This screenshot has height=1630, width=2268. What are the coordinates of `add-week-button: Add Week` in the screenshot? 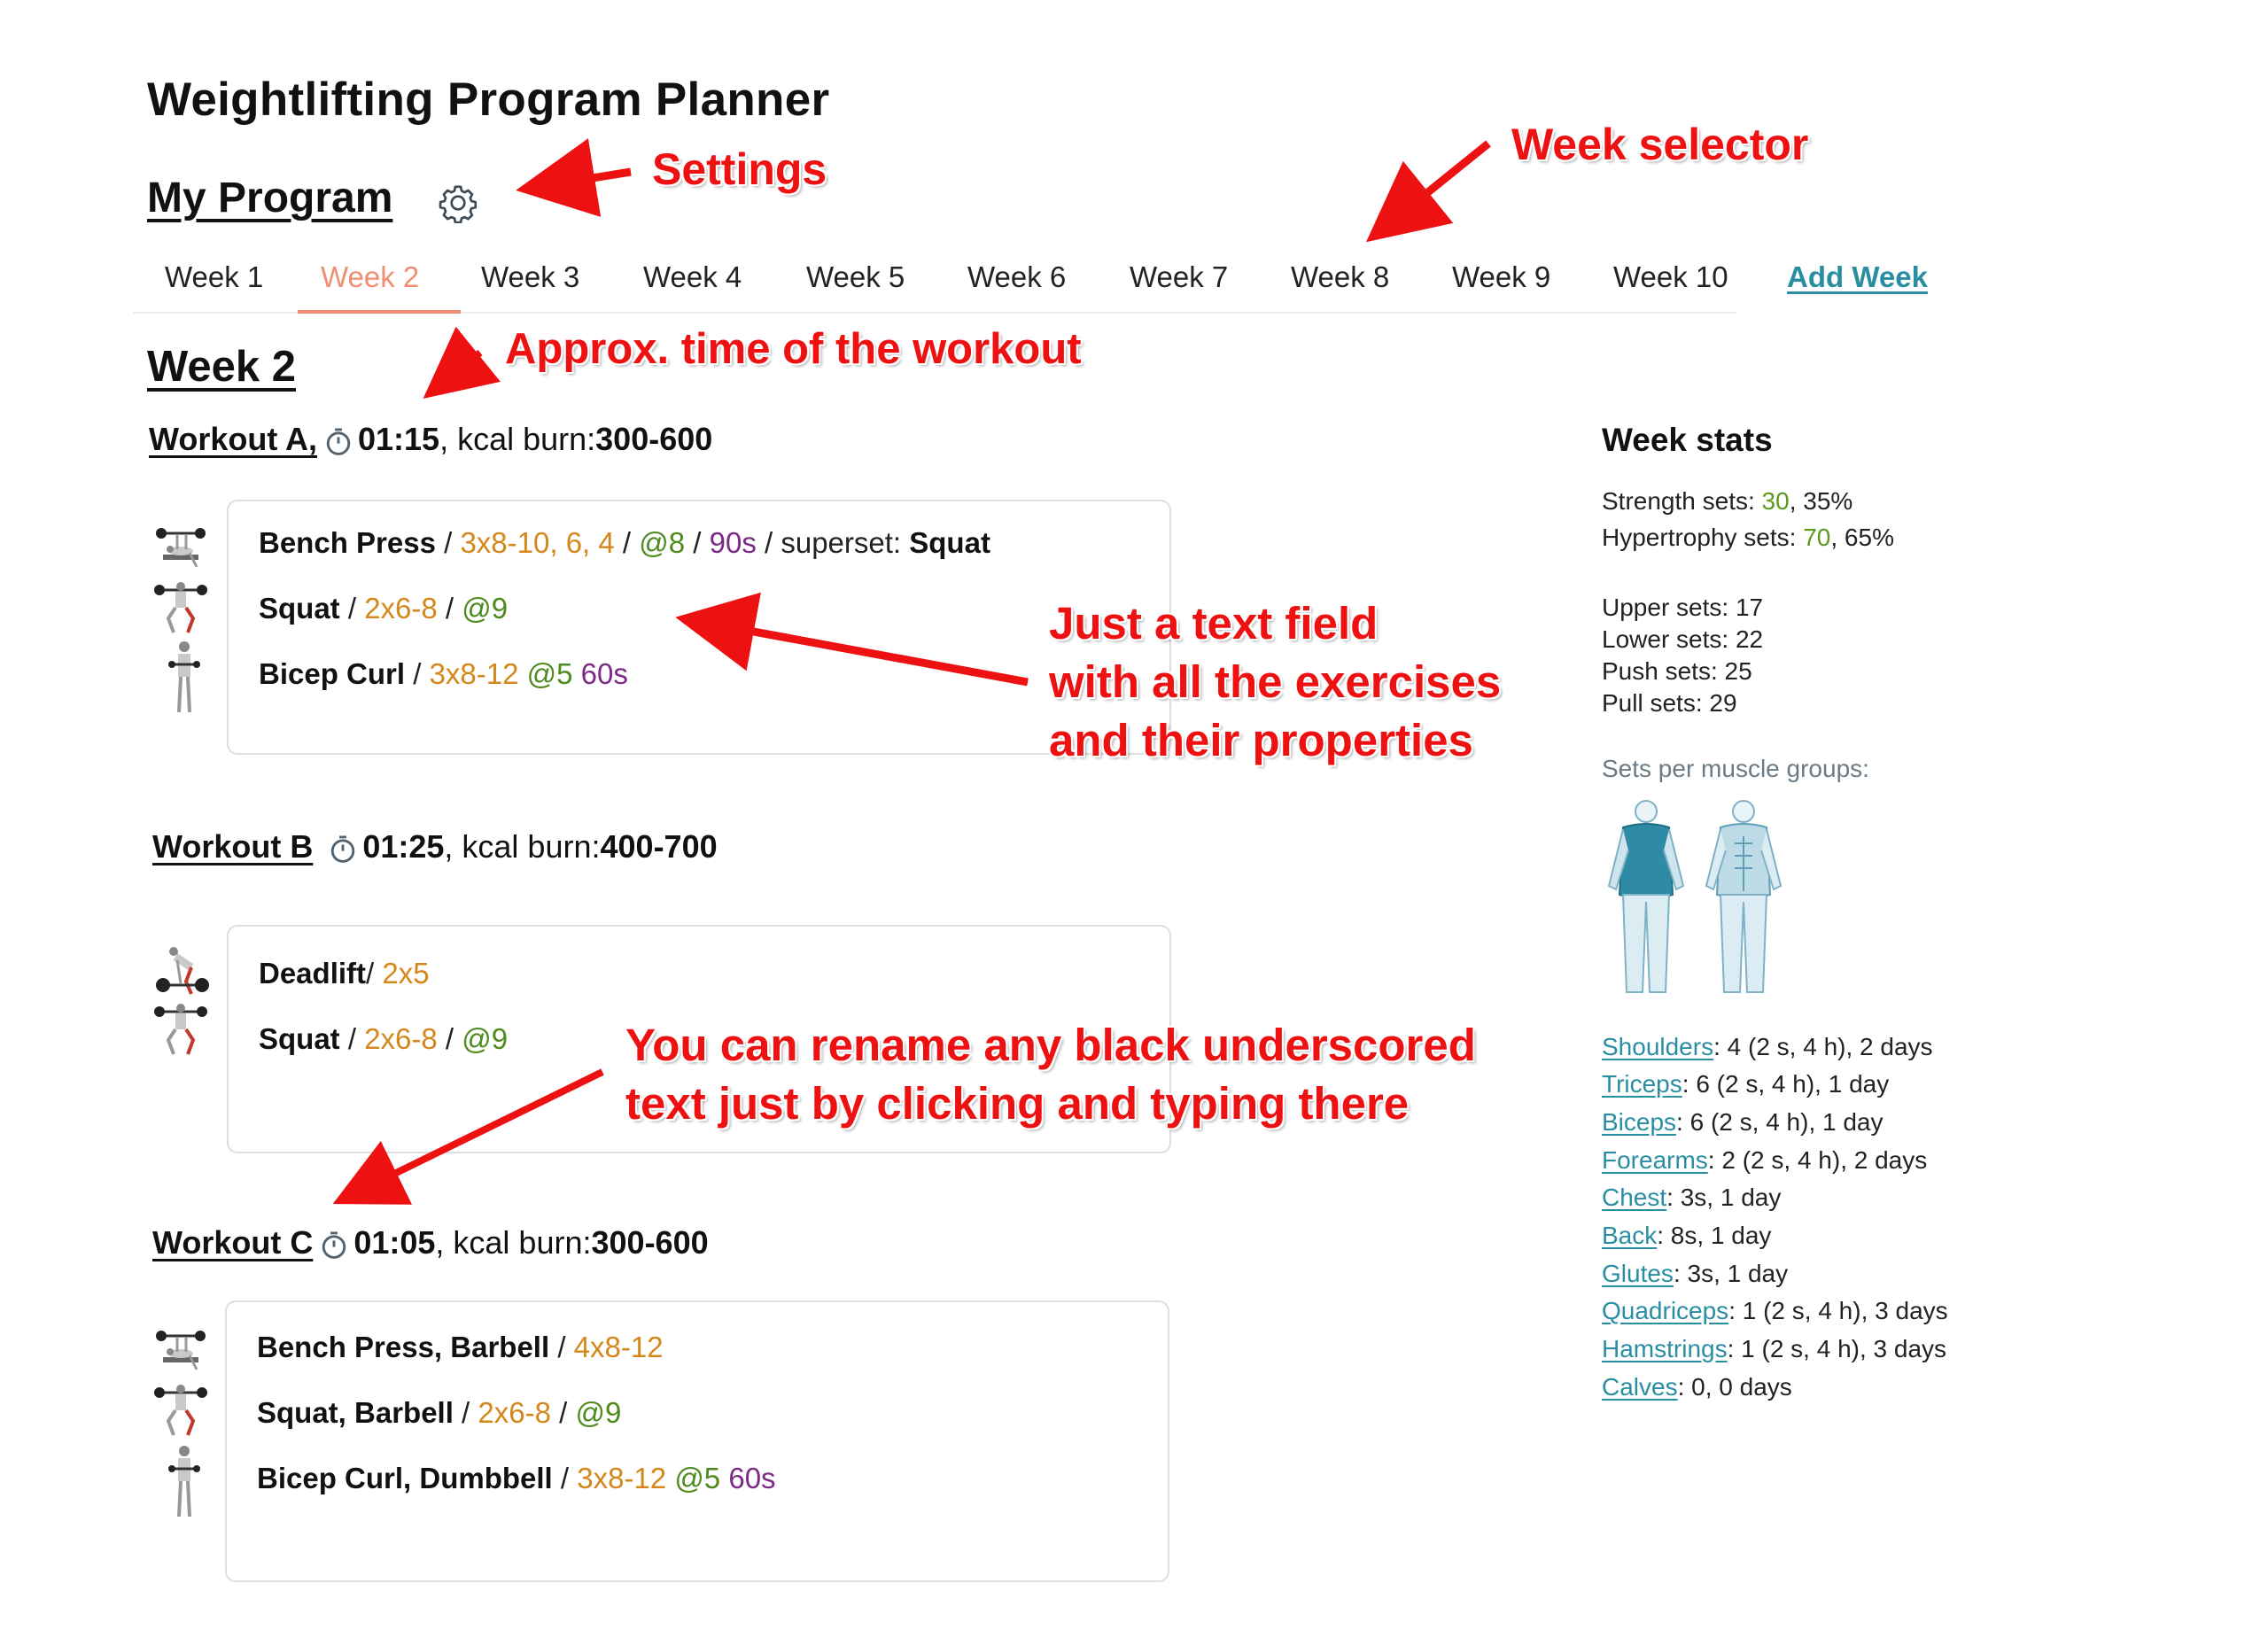 It's located at (1857, 277).